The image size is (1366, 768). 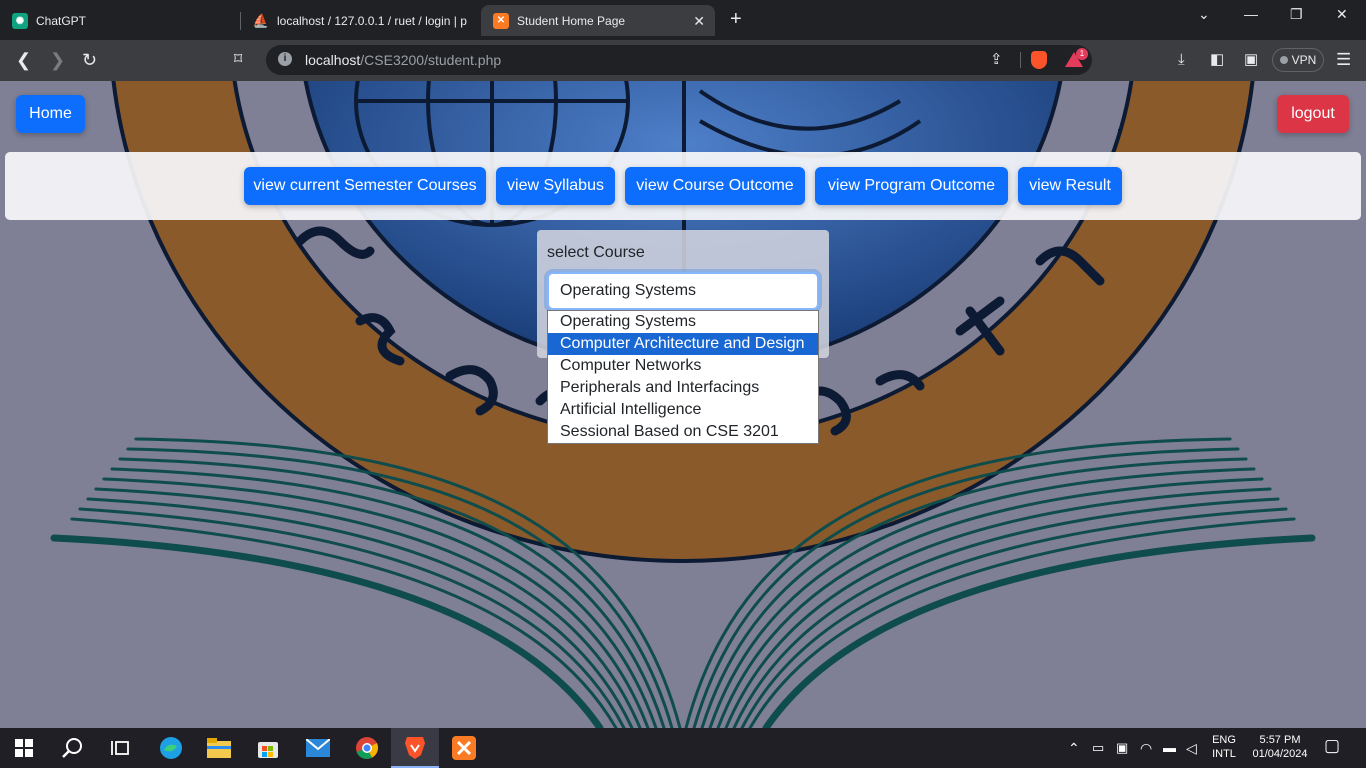 I want to click on tab-student-home: ✕ Student Home Page ✕, so click(x=598, y=20).